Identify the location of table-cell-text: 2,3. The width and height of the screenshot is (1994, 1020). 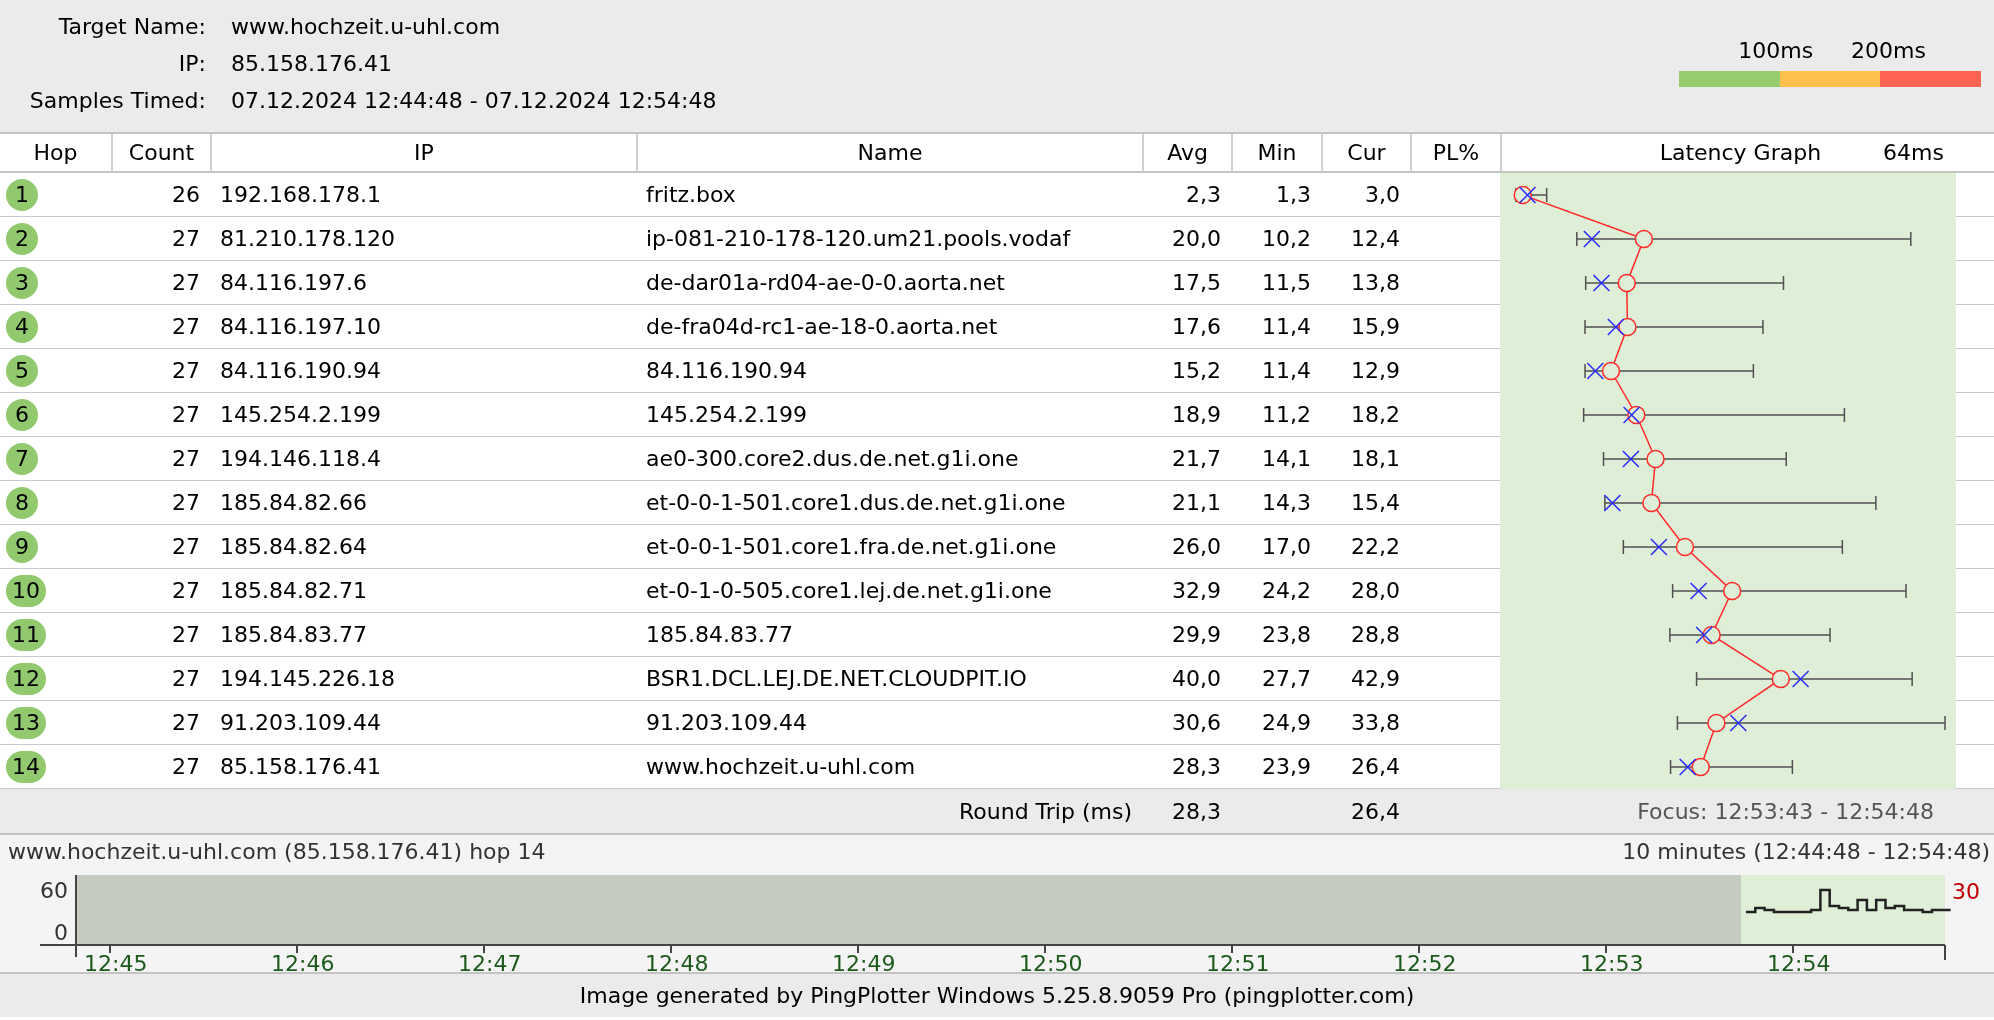
(1203, 194).